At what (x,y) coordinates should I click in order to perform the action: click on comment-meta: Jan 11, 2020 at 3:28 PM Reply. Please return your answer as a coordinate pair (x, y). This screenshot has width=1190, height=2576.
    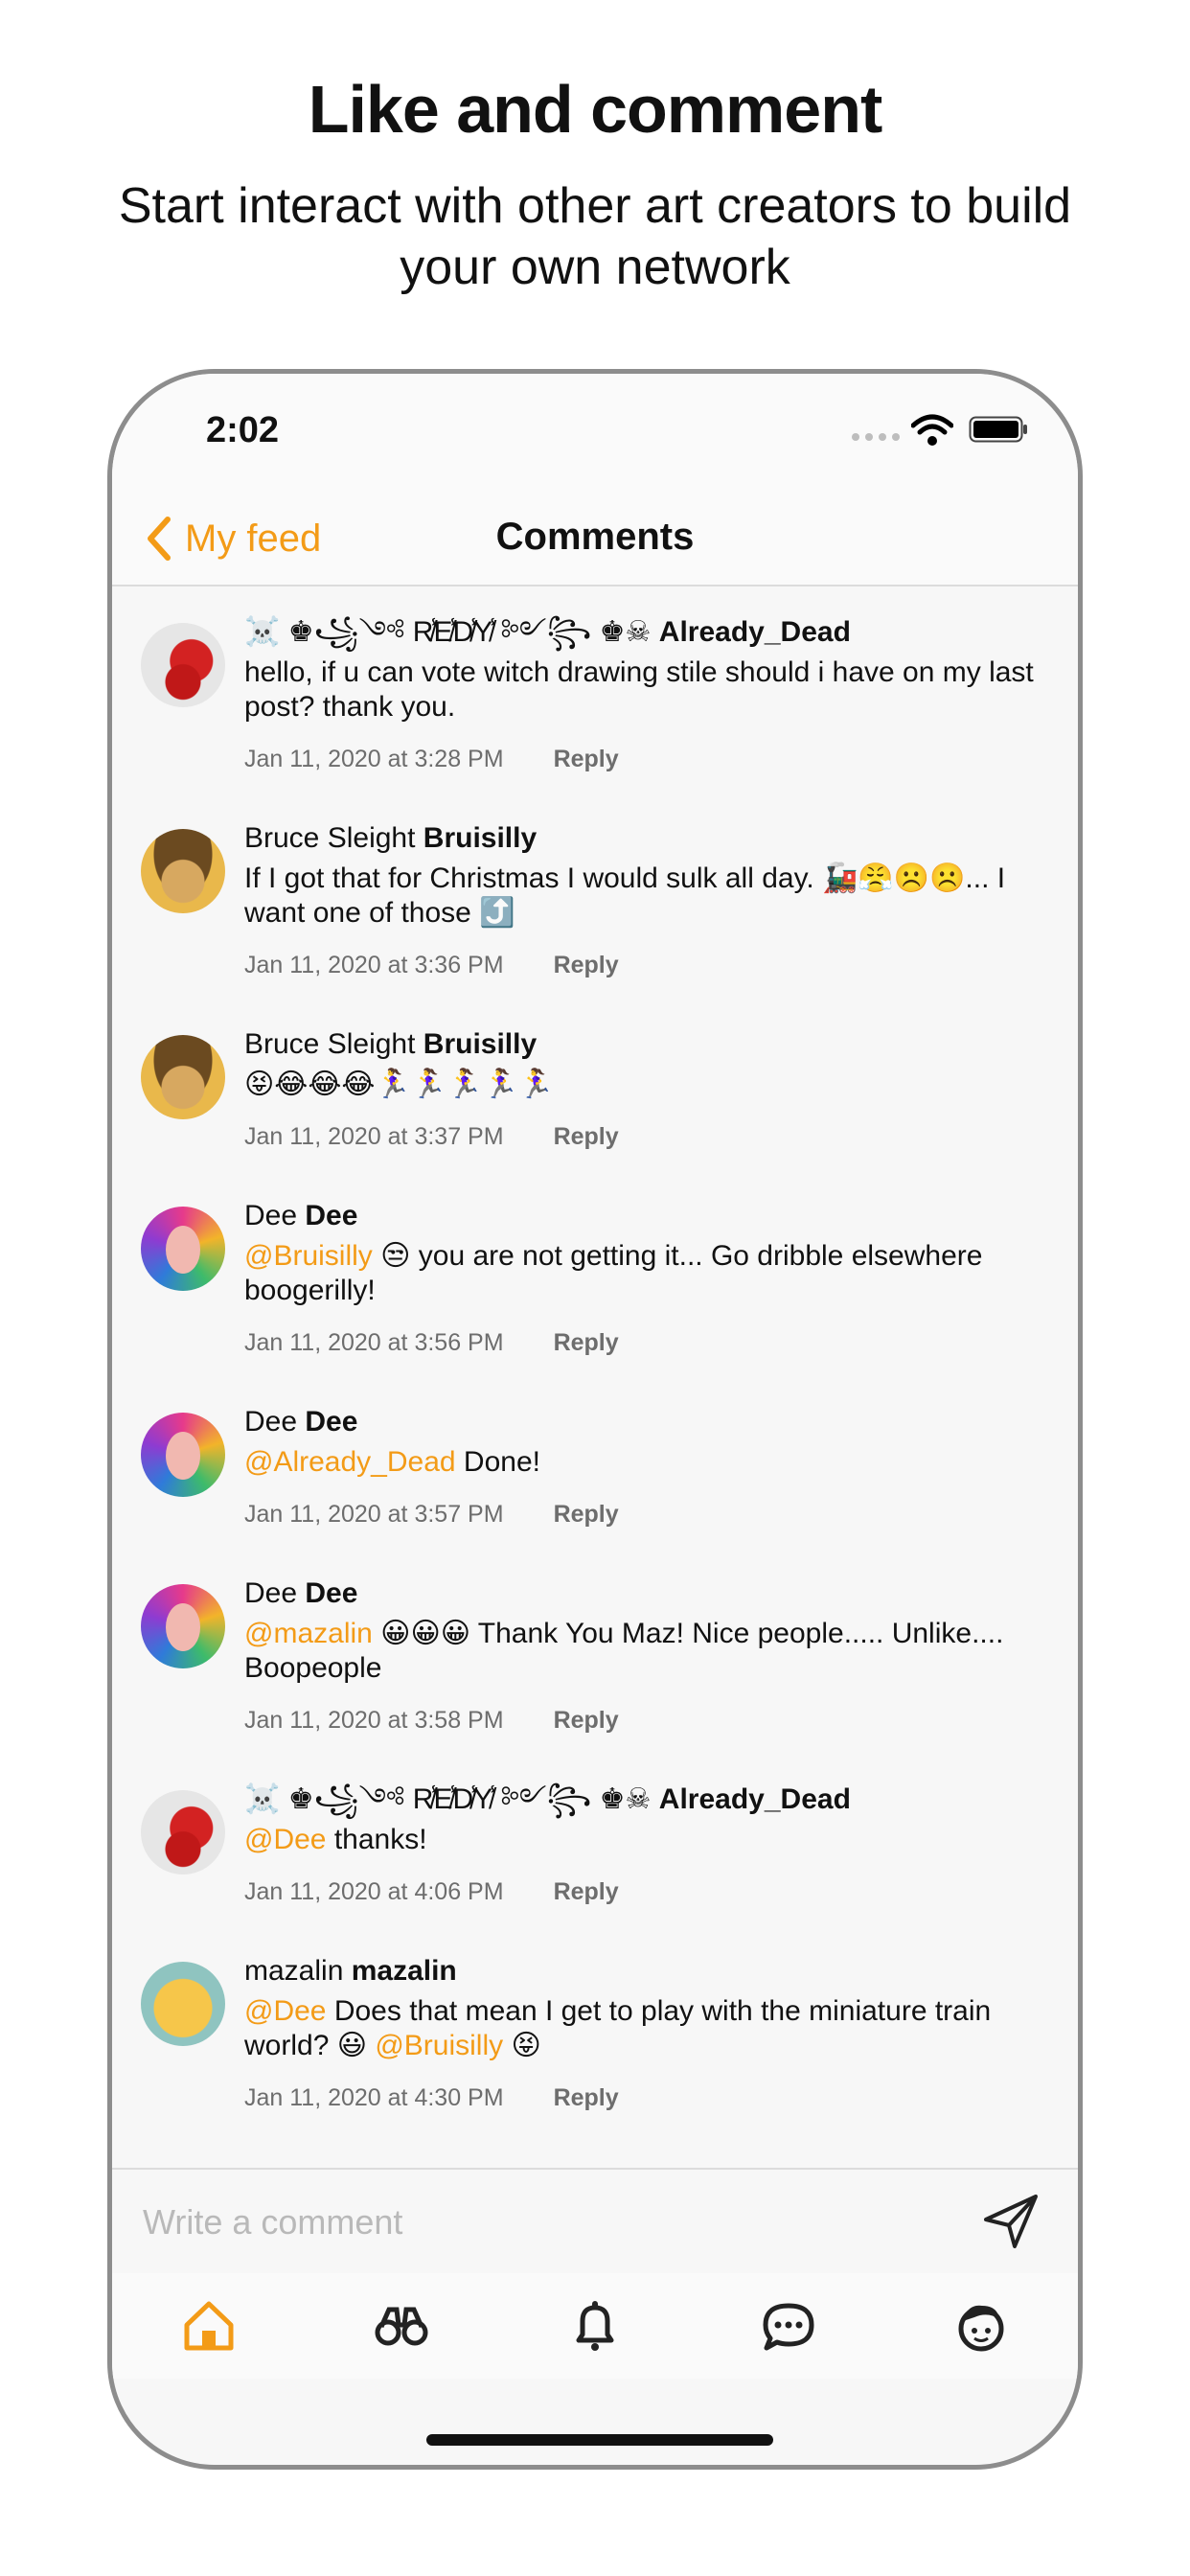
    Looking at the image, I should click on (647, 759).